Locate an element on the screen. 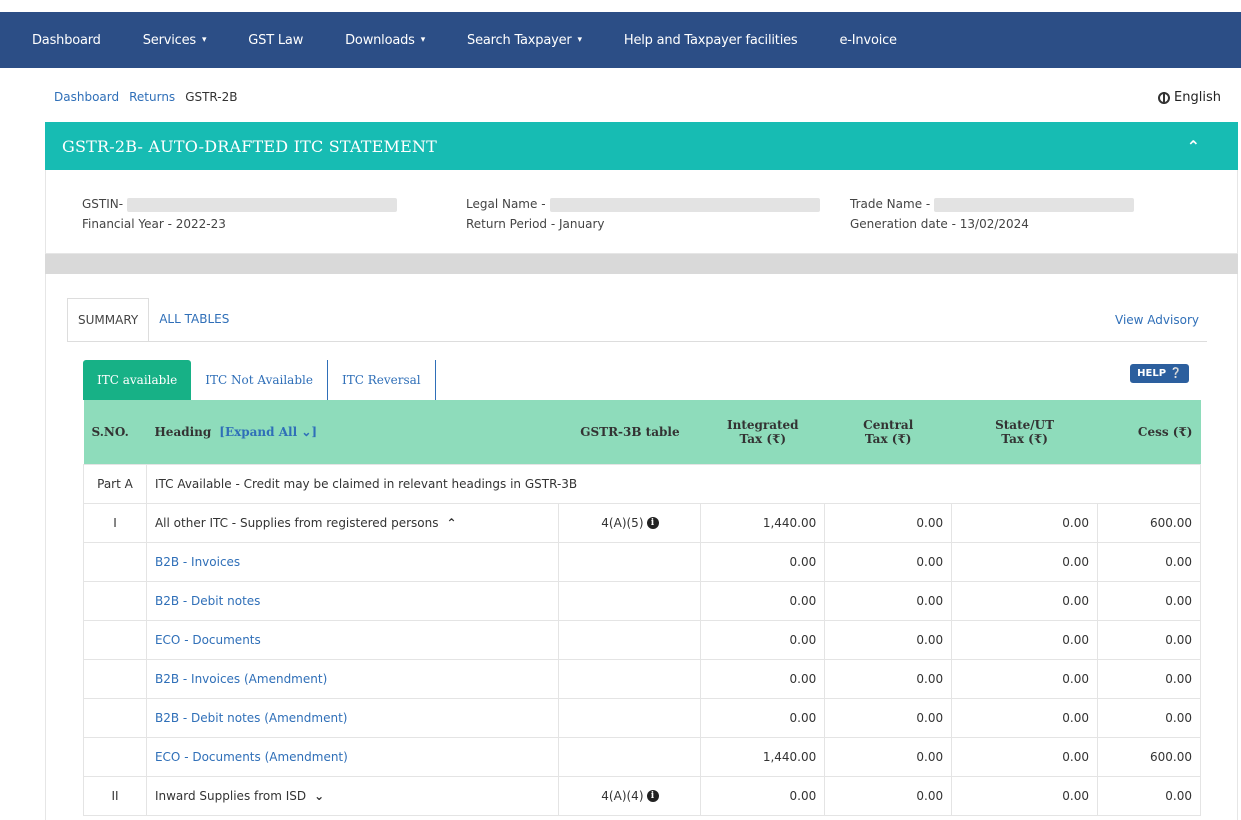 The image size is (1241, 820). col-igst-line2: Tax (₹) is located at coordinates (763, 438).